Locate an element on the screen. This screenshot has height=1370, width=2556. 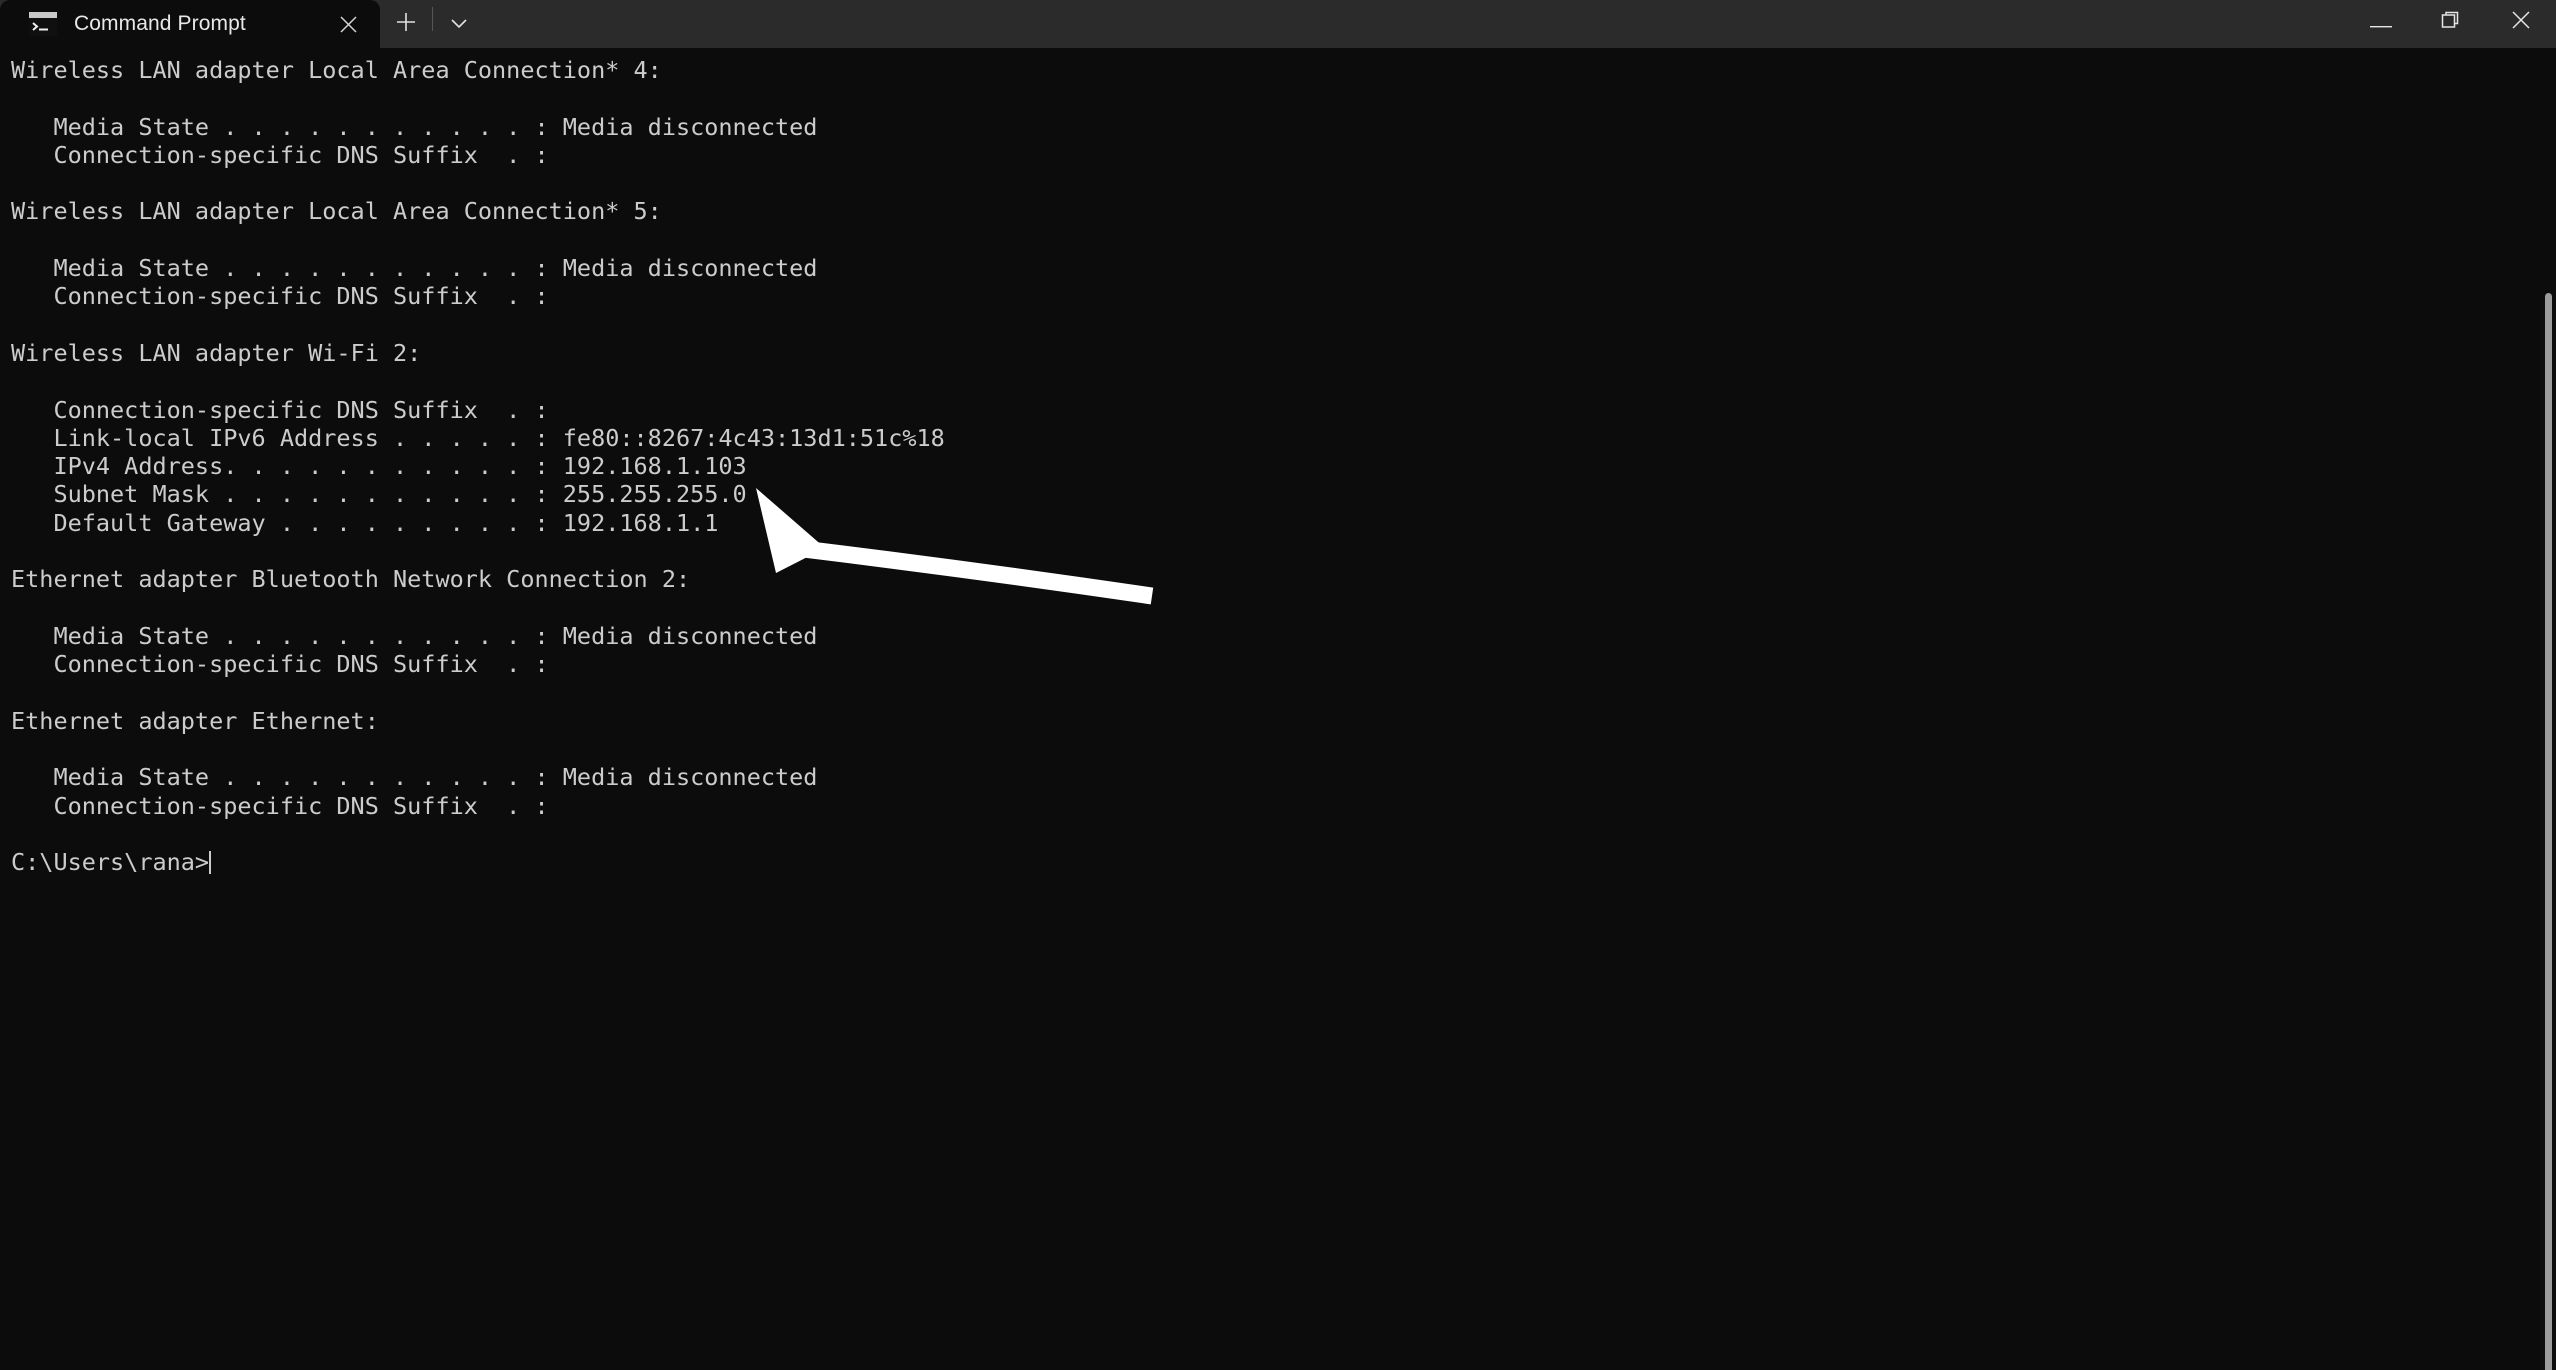
maximize-button is located at coordinates (2451, 22).